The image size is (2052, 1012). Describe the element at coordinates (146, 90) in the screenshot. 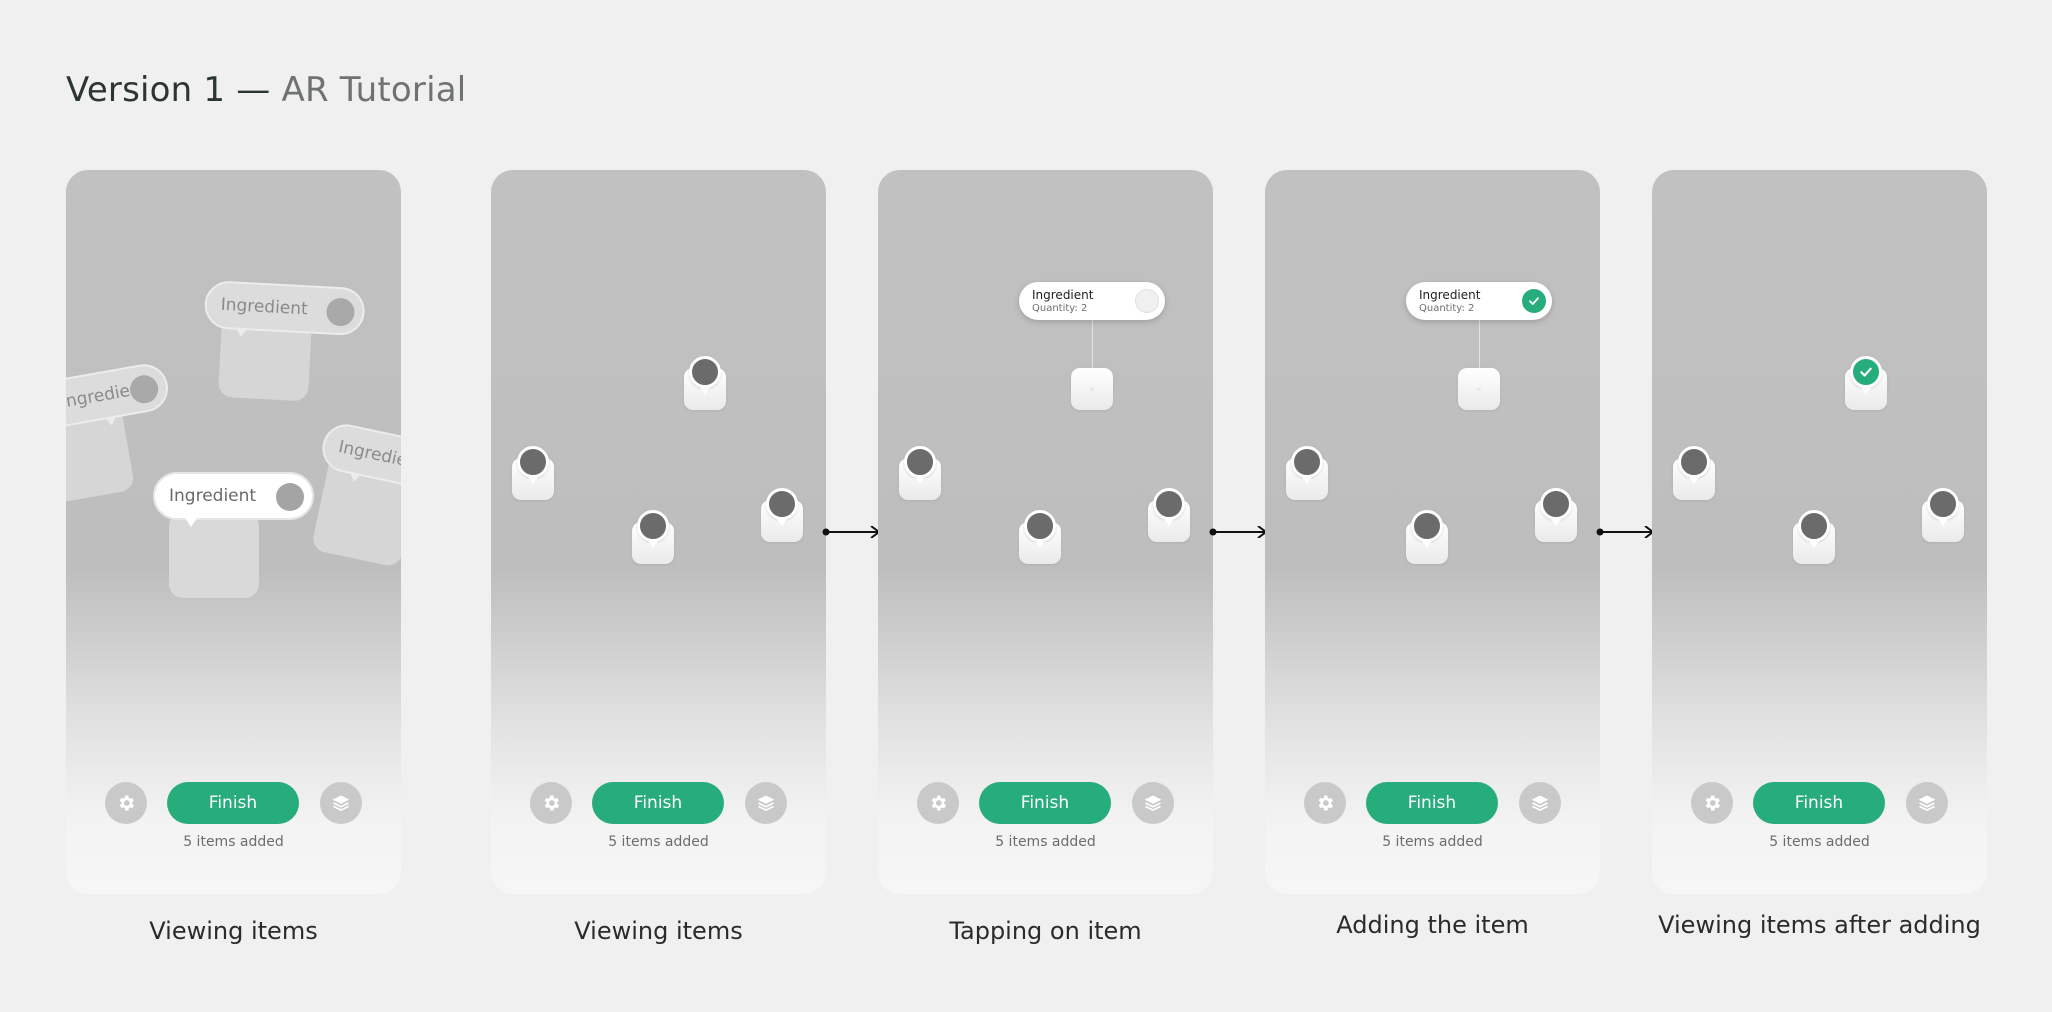

I see `page-title-version: Version 1` at that location.